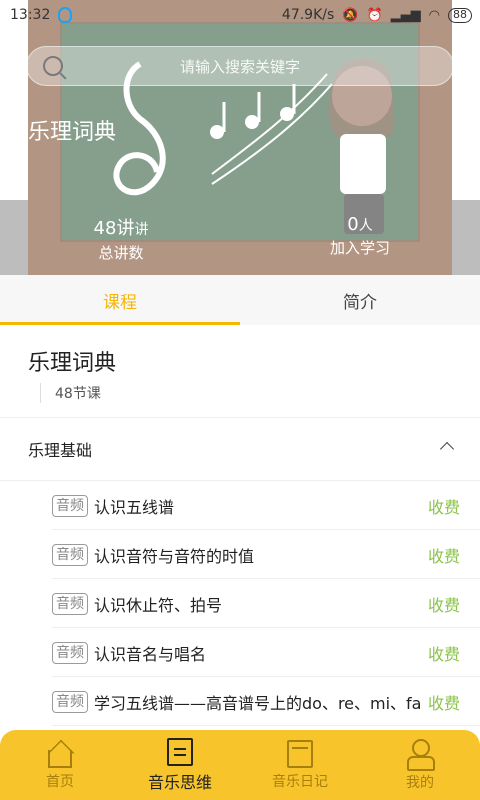  Describe the element at coordinates (121, 253) in the screenshot. I see `stat-label: 总讲数` at that location.